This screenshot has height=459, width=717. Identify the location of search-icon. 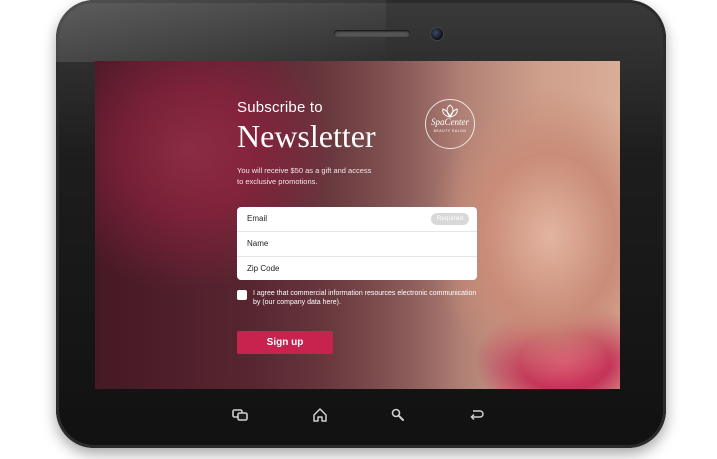
(397, 414).